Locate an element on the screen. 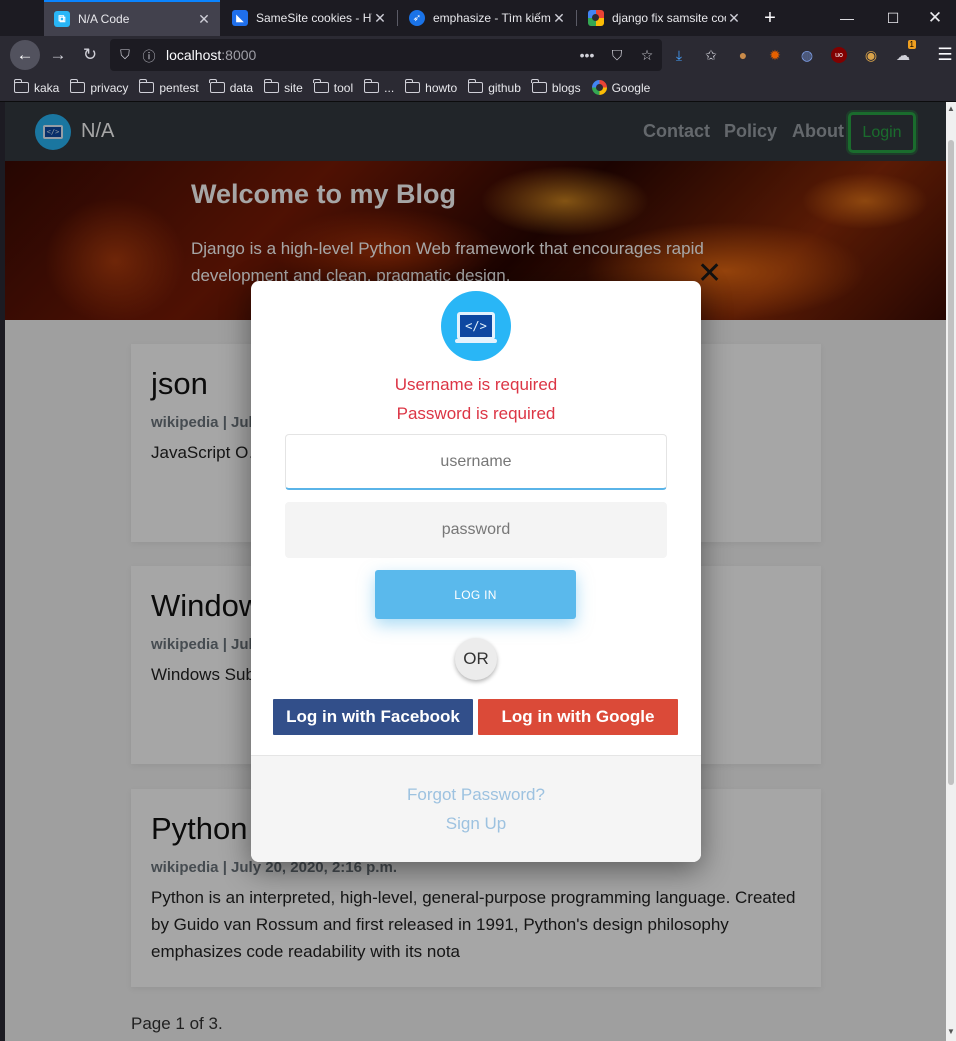 The width and height of the screenshot is (956, 1041). scrollbar-thumb is located at coordinates (951, 462).